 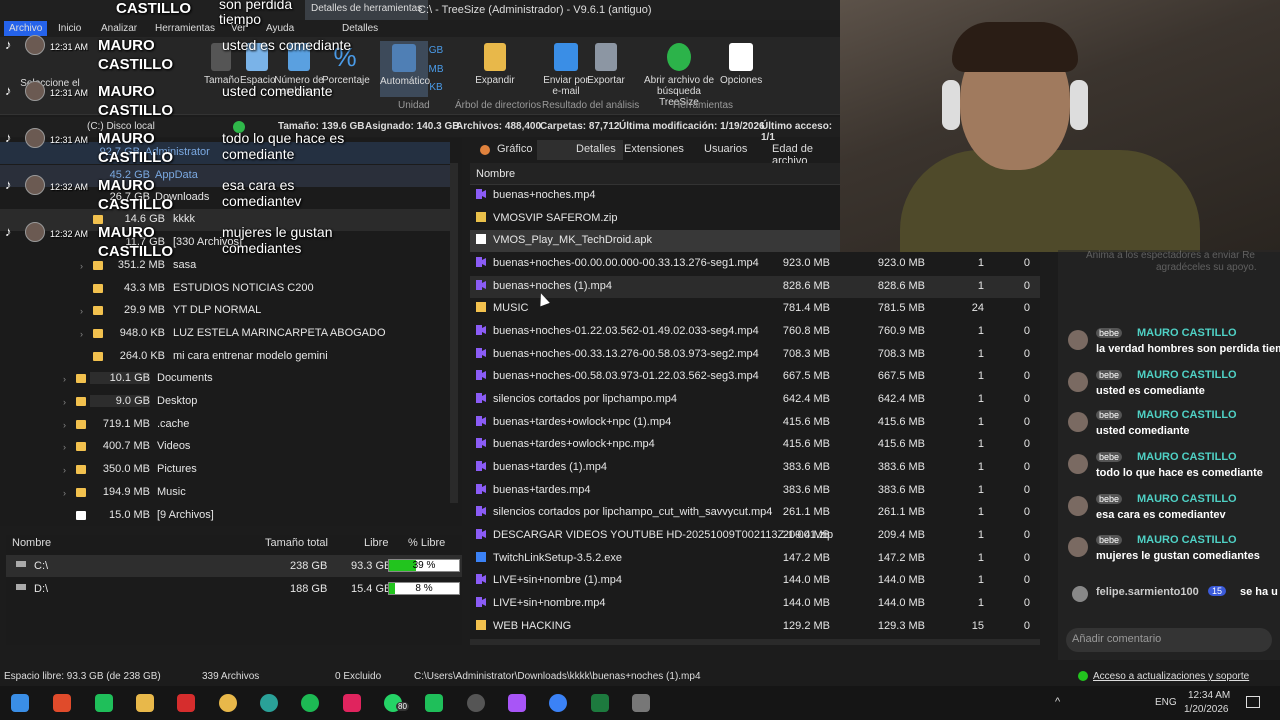 What do you see at coordinates (755, 627) in the screenshot?
I see `file-row: WEB HACKING 129.2 MB 129.3 MB 15 0` at bounding box center [755, 627].